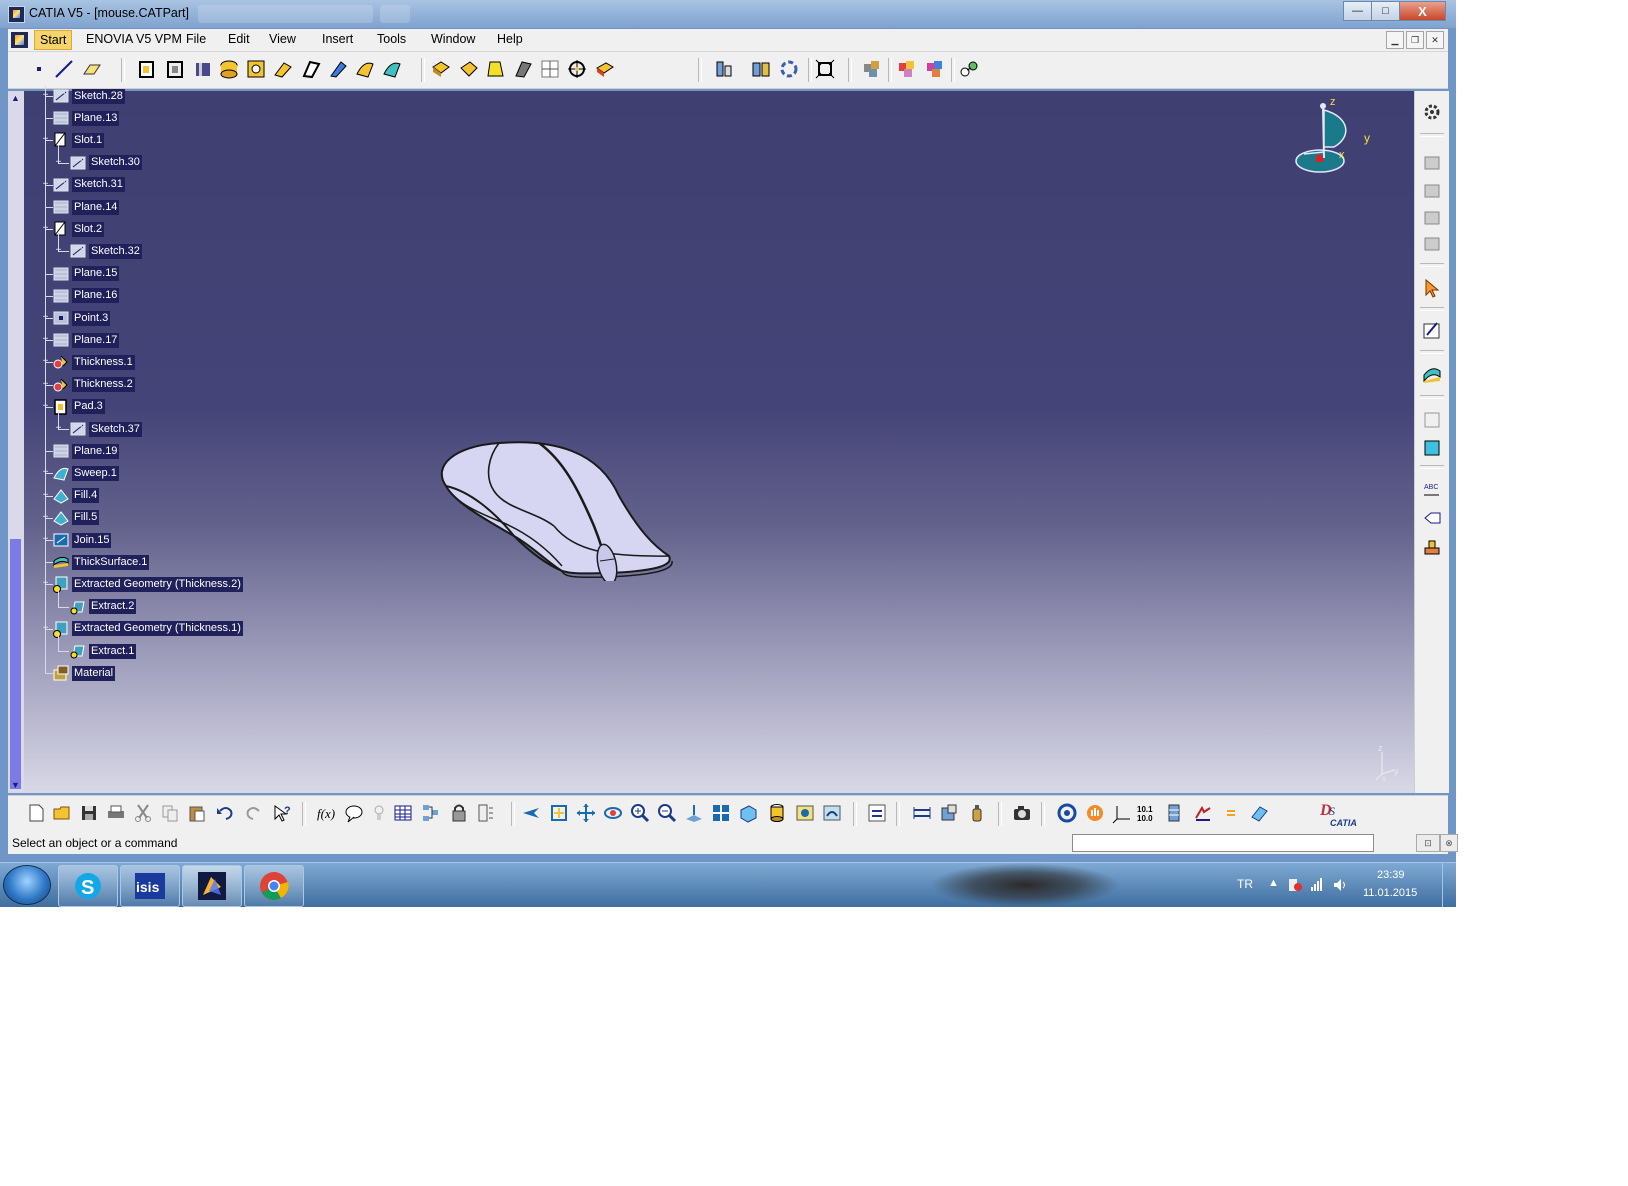 The image size is (1628, 1186). Describe the element at coordinates (175, 69) in the screenshot. I see `pocket-icon` at that location.